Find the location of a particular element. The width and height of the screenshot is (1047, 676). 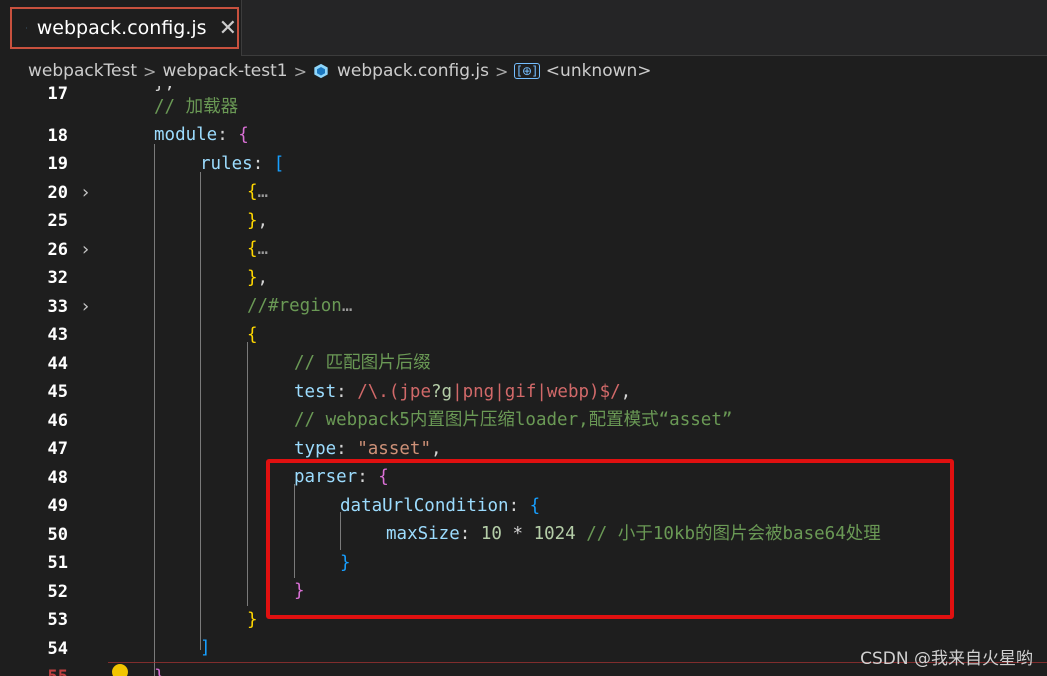

close-icon: ✕ is located at coordinates (228, 28).